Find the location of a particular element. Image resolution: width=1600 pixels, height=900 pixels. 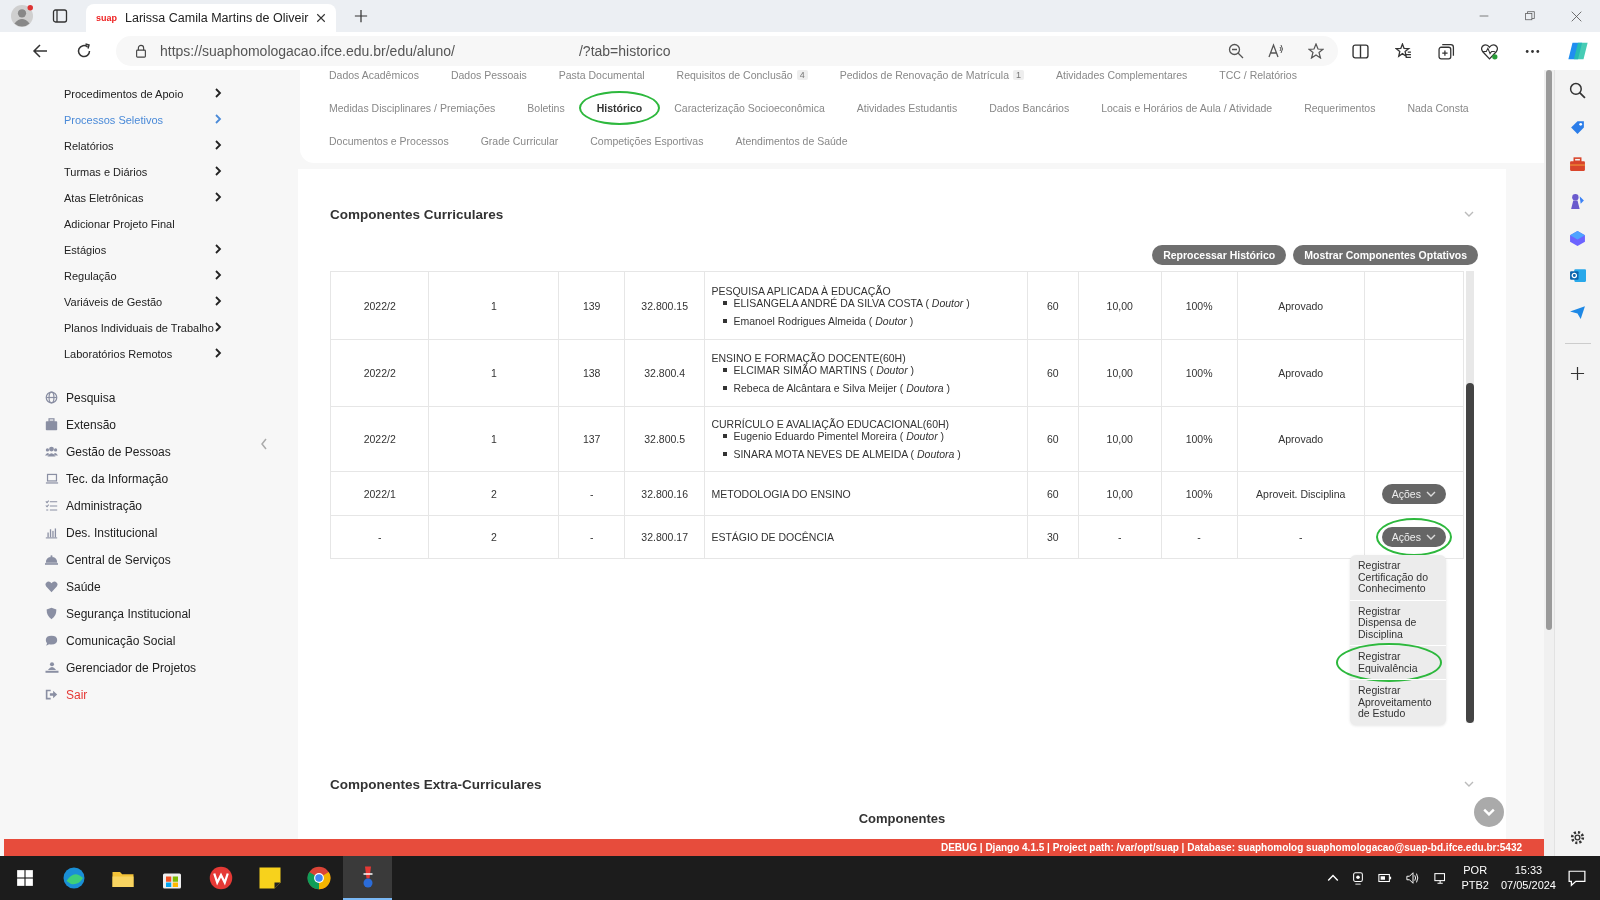

reload-icon is located at coordinates (84, 51).